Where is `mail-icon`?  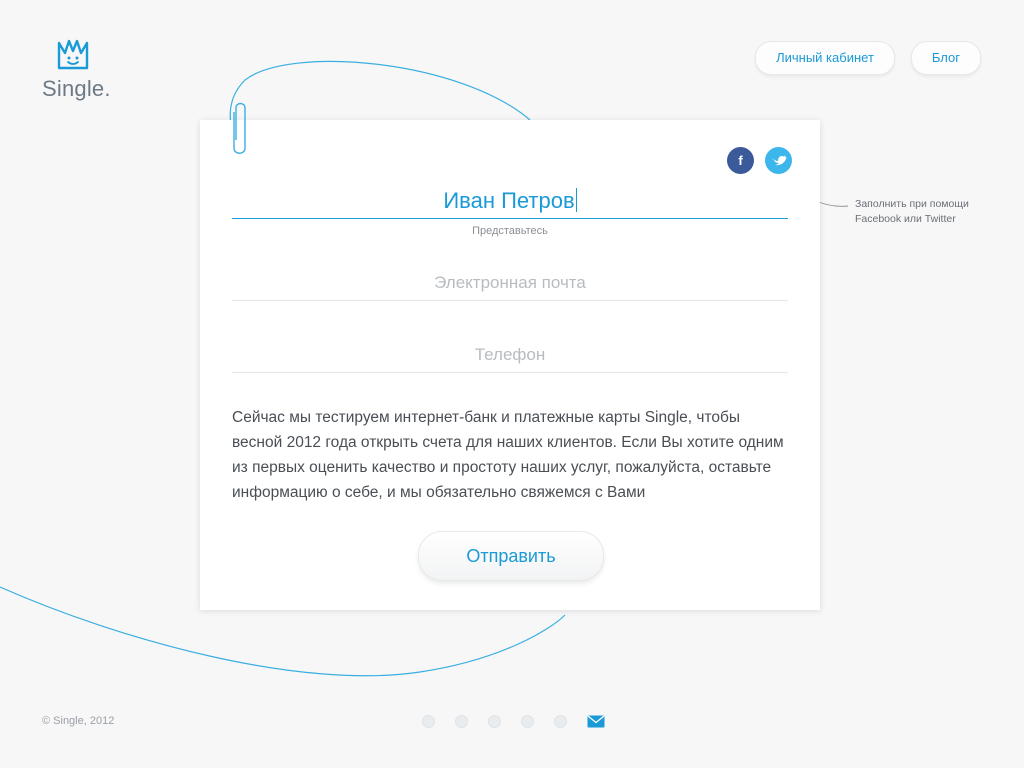
mail-icon is located at coordinates (596, 721).